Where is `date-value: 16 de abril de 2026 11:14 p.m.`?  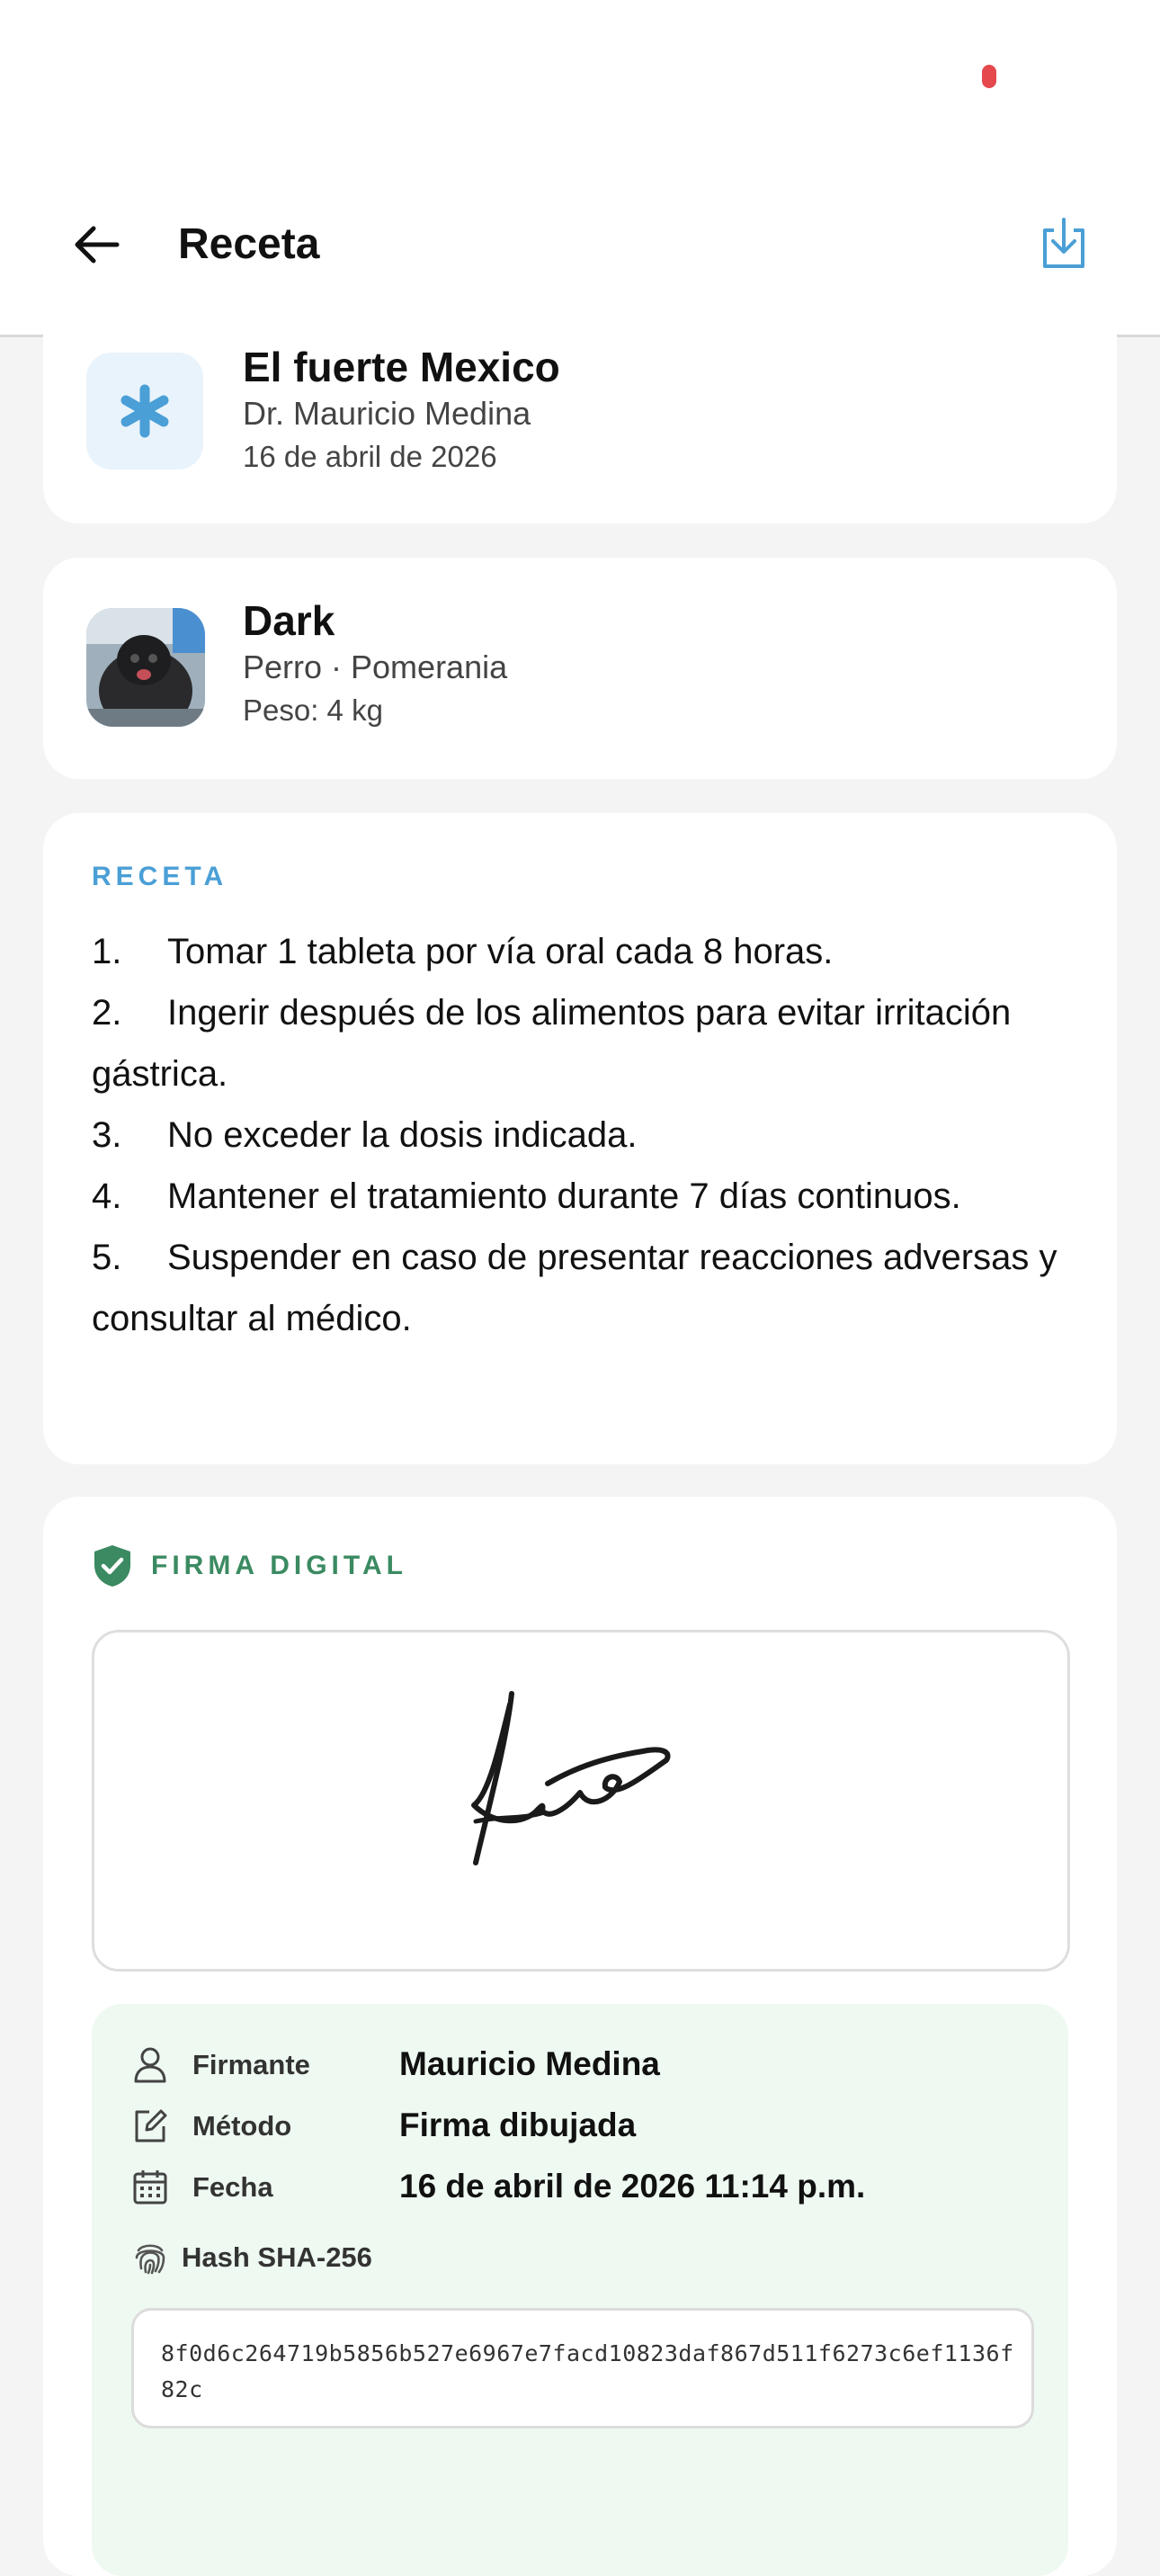 date-value: 16 de abril de 2026 11:14 p.m. is located at coordinates (632, 2186).